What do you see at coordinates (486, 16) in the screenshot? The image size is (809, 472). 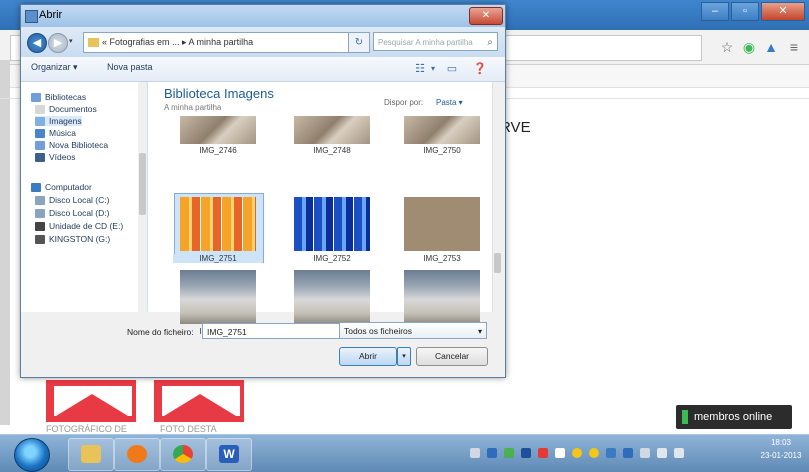 I see `dialog-close-button: ✕` at bounding box center [486, 16].